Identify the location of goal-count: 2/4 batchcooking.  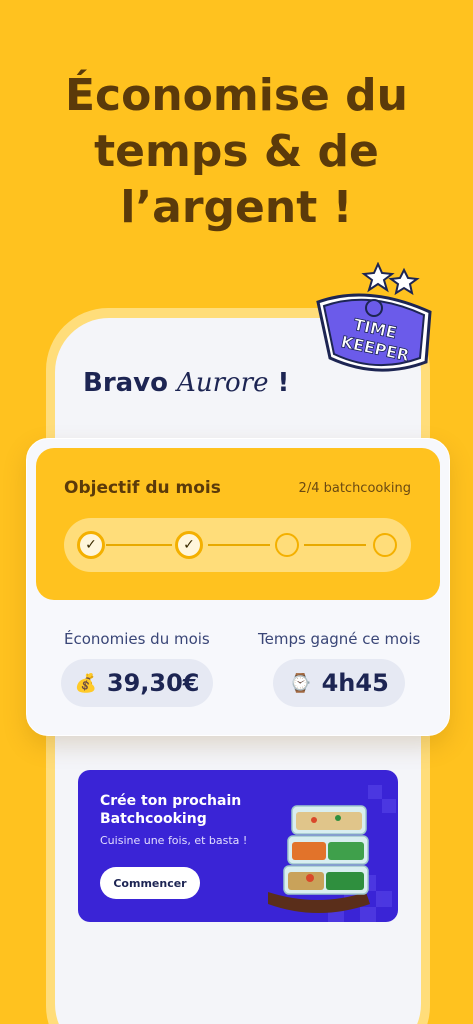
(354, 488).